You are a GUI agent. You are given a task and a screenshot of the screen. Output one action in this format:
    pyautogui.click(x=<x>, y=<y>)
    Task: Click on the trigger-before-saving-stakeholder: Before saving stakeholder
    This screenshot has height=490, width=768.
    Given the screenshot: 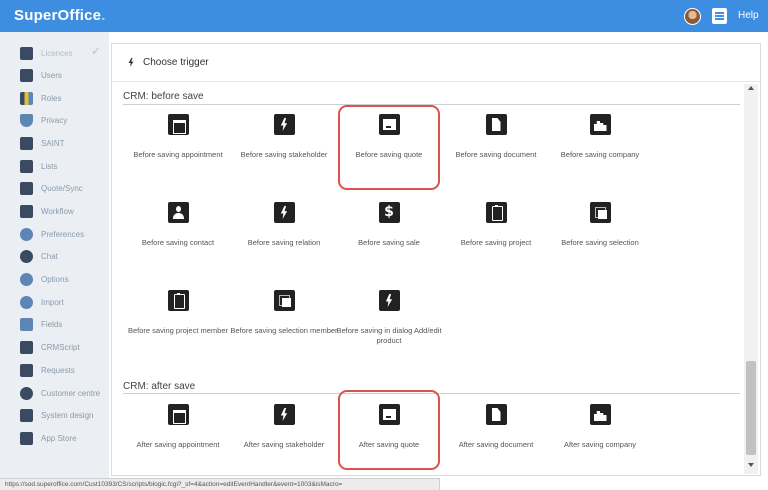 What is the action you would take?
    pyautogui.click(x=284, y=137)
    